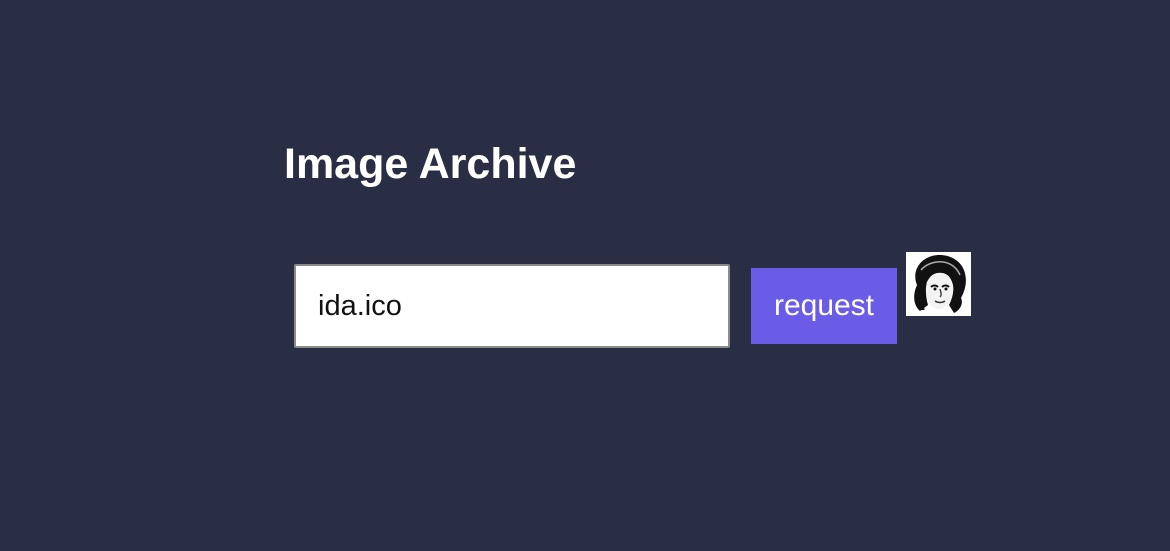  I want to click on page-title: Image Archive, so click(430, 164).